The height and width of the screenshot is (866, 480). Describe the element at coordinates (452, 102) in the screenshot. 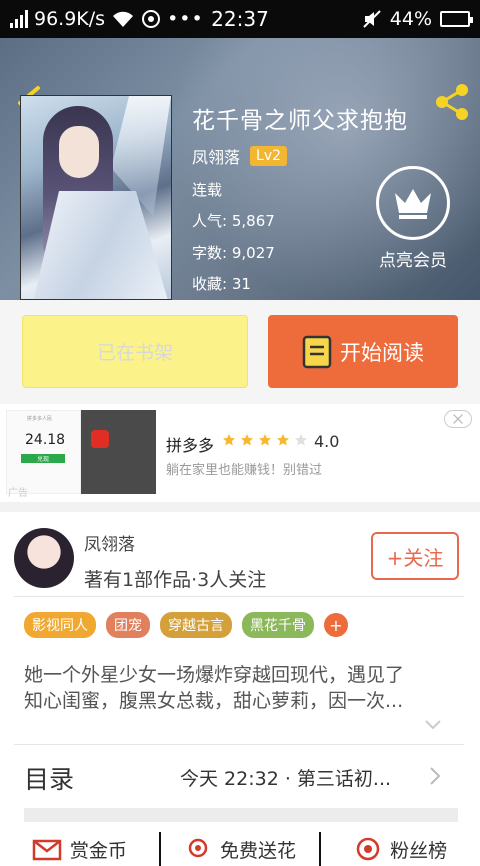

I see `share-button` at that location.